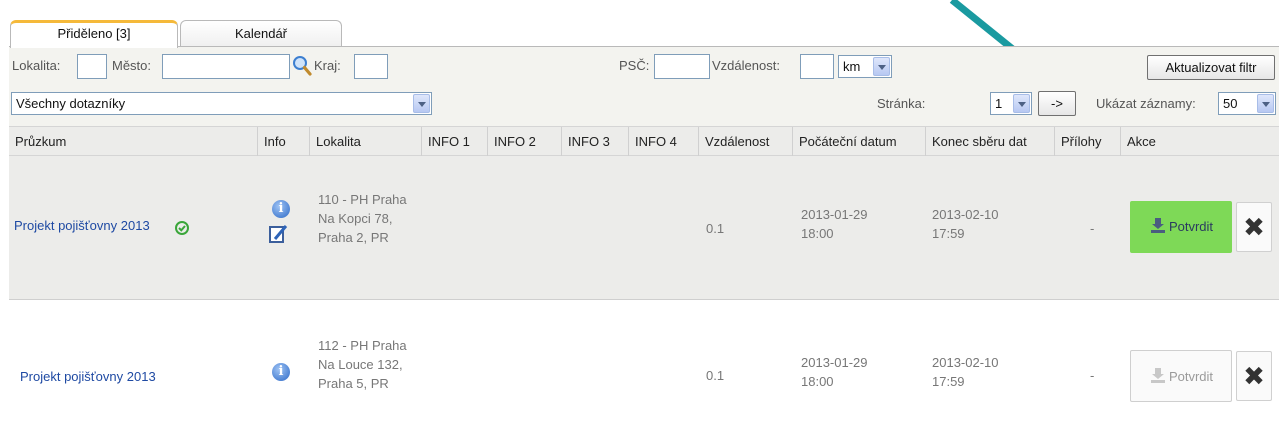 The width and height of the screenshot is (1279, 441). I want to click on col-header-info3: INFO 3, so click(595, 141).